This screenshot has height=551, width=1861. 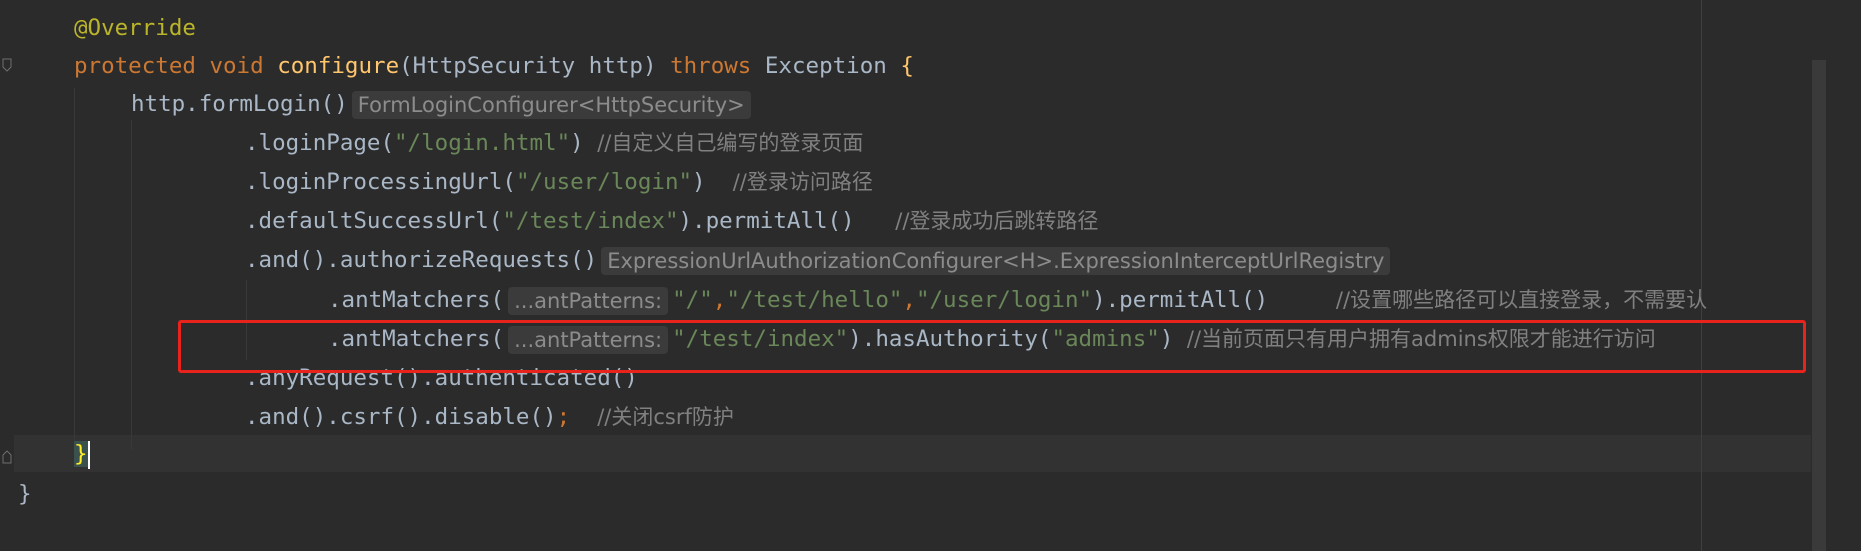 I want to click on code-text: .antMatchers(, so click(x=416, y=300).